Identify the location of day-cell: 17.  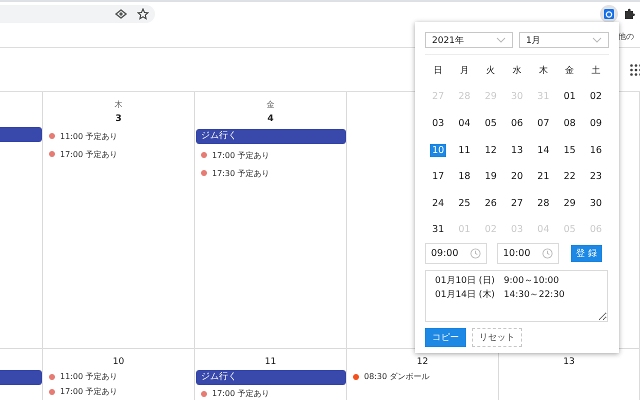
(438, 177).